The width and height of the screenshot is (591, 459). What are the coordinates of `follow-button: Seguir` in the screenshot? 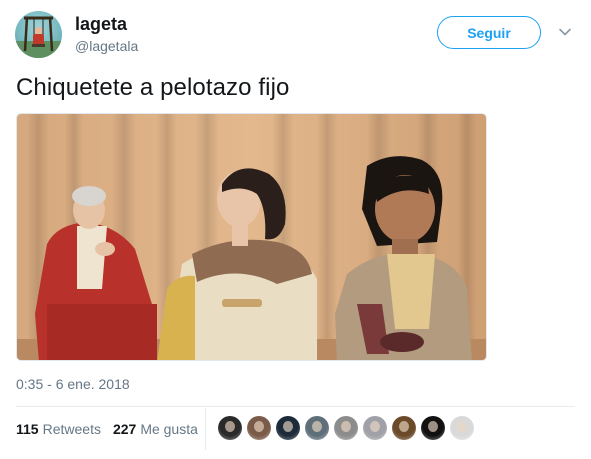 It's located at (489, 32).